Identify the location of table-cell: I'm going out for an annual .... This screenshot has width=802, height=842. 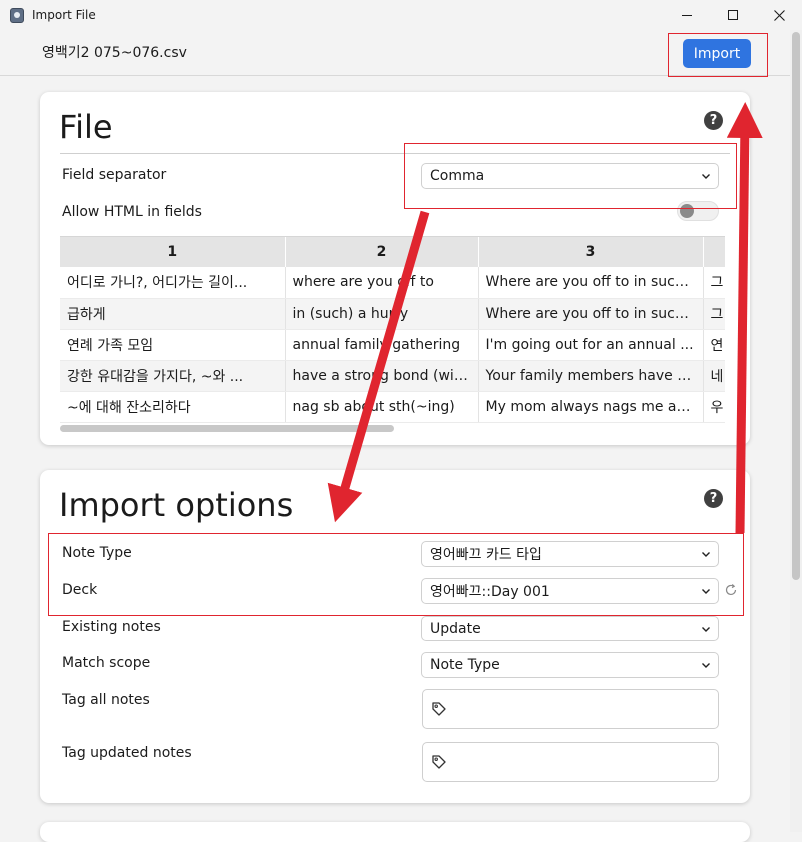
(591, 345).